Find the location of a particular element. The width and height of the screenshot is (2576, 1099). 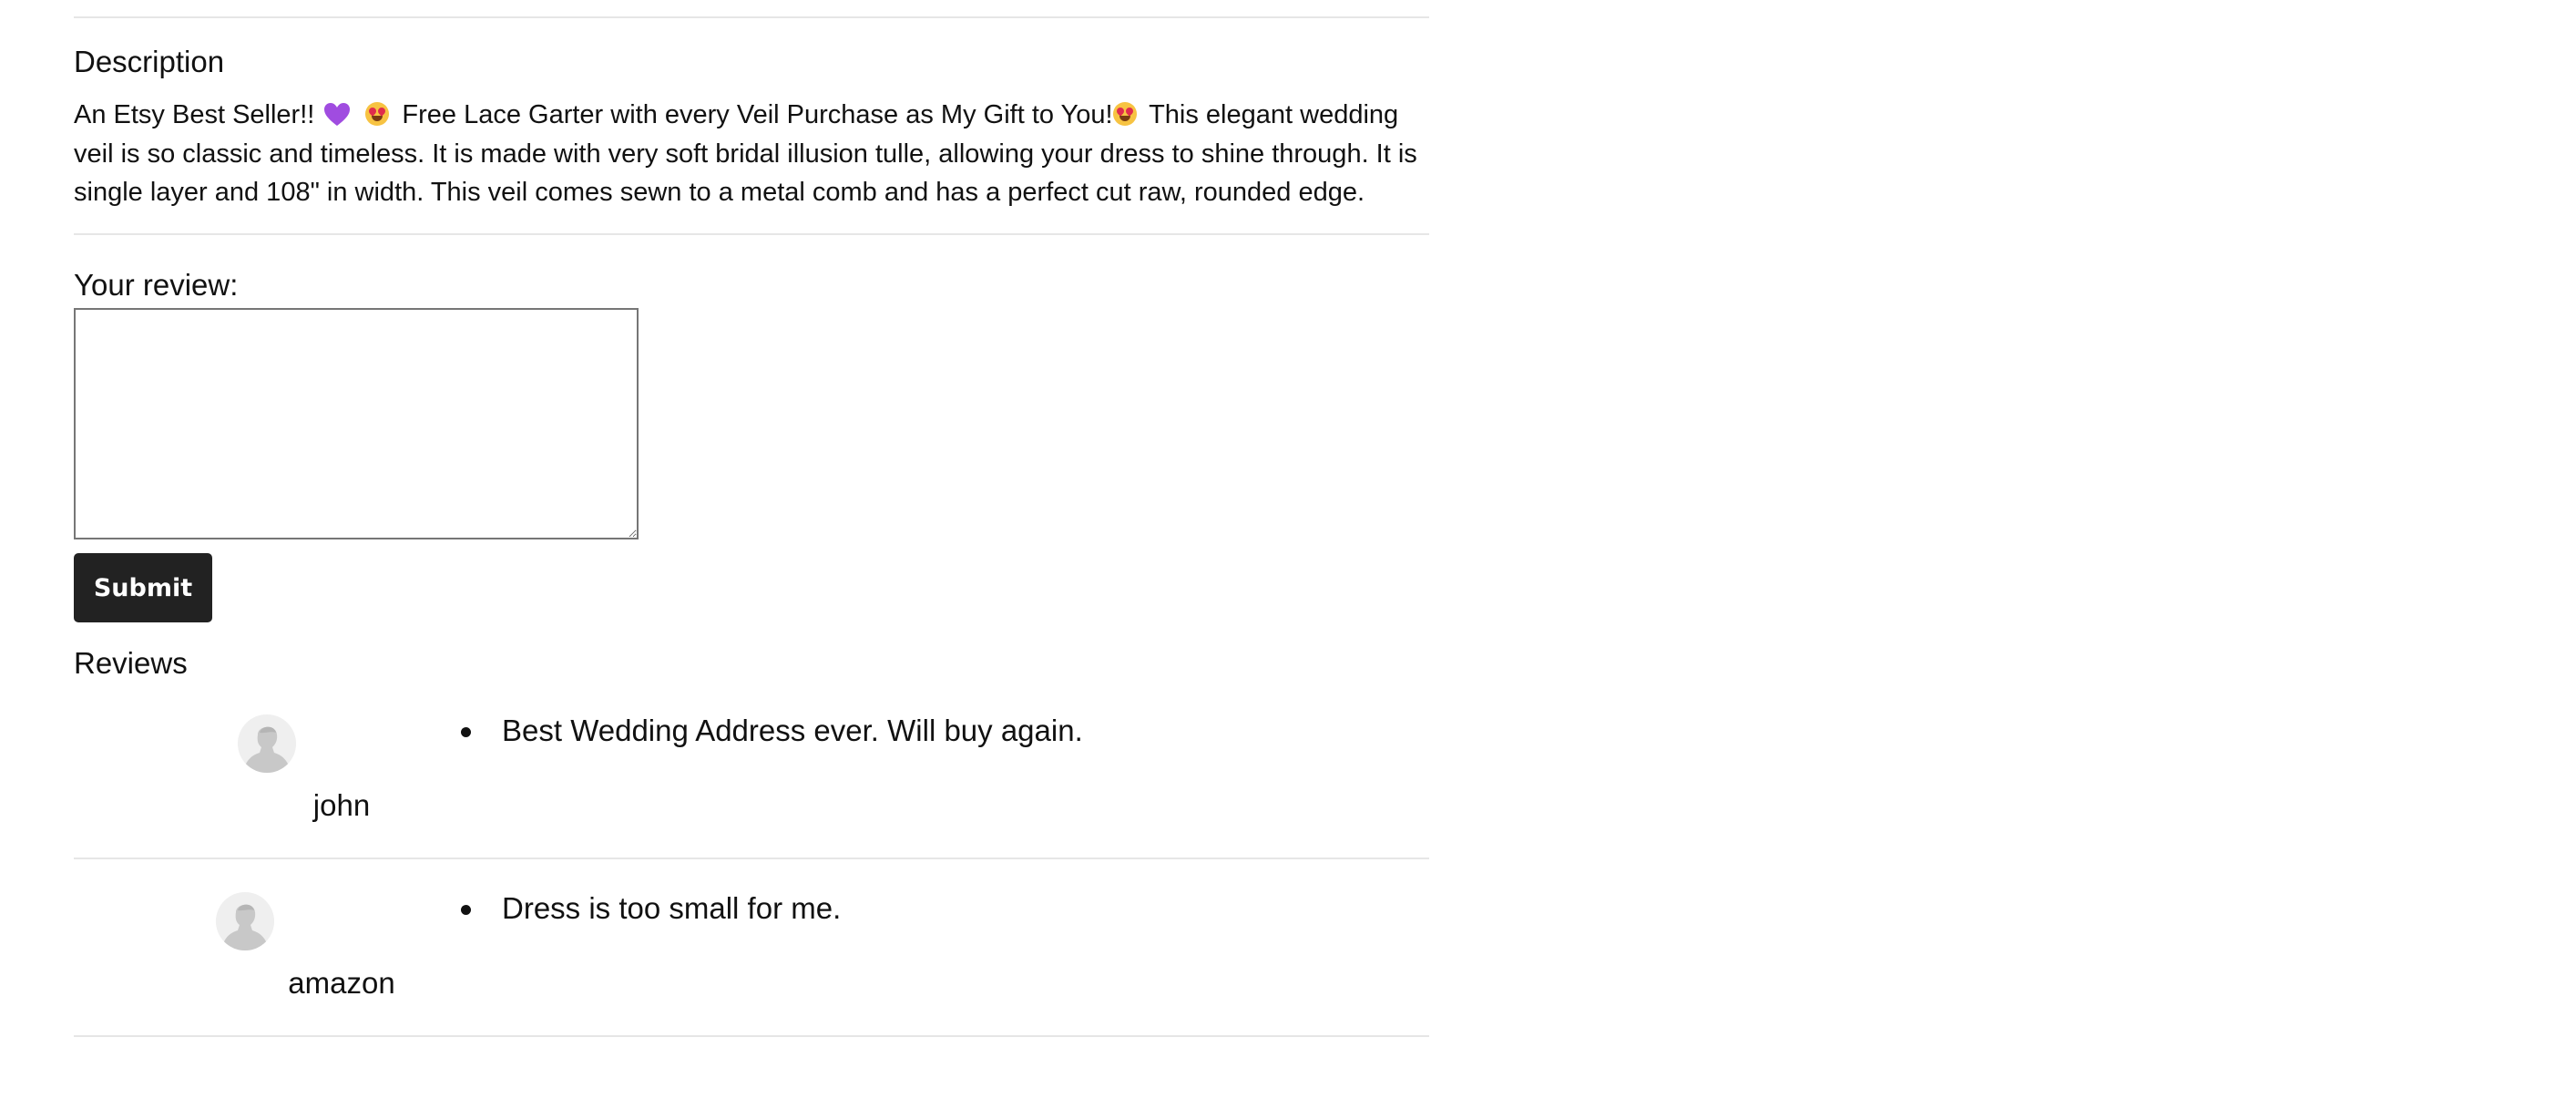

review-label: Your review: is located at coordinates (156, 285).